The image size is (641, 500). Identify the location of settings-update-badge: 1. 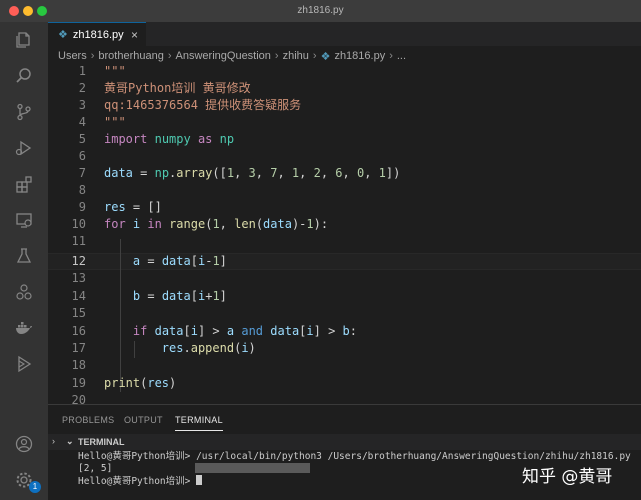
(35, 487).